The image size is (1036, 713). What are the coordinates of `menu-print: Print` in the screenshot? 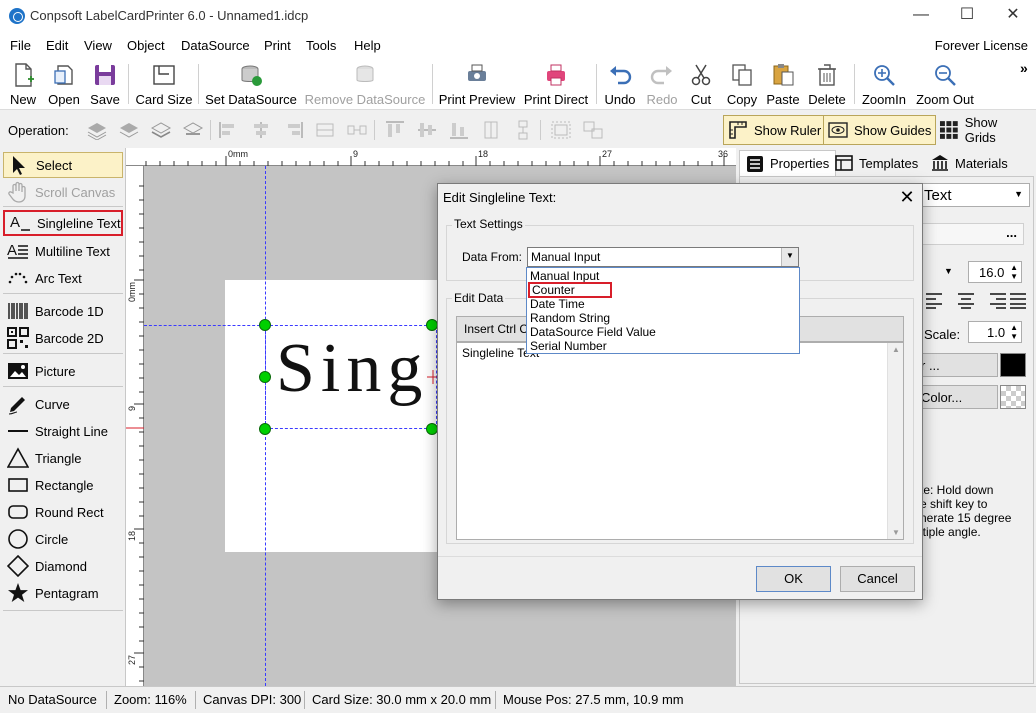 It's located at (277, 45).